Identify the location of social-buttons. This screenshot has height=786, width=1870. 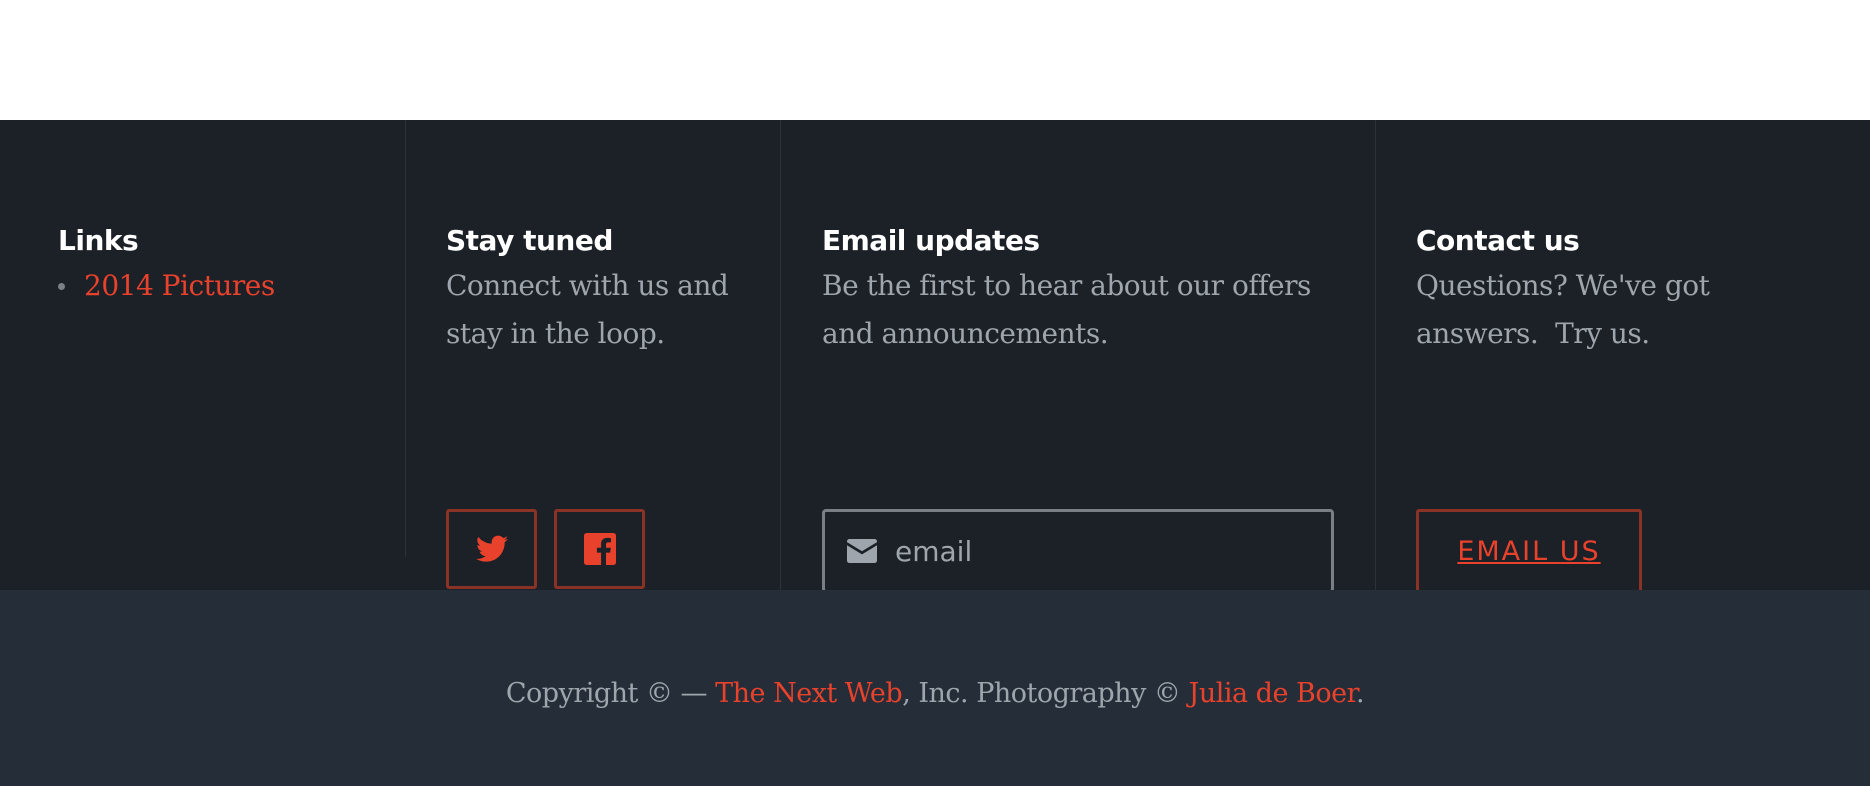
(545, 549).